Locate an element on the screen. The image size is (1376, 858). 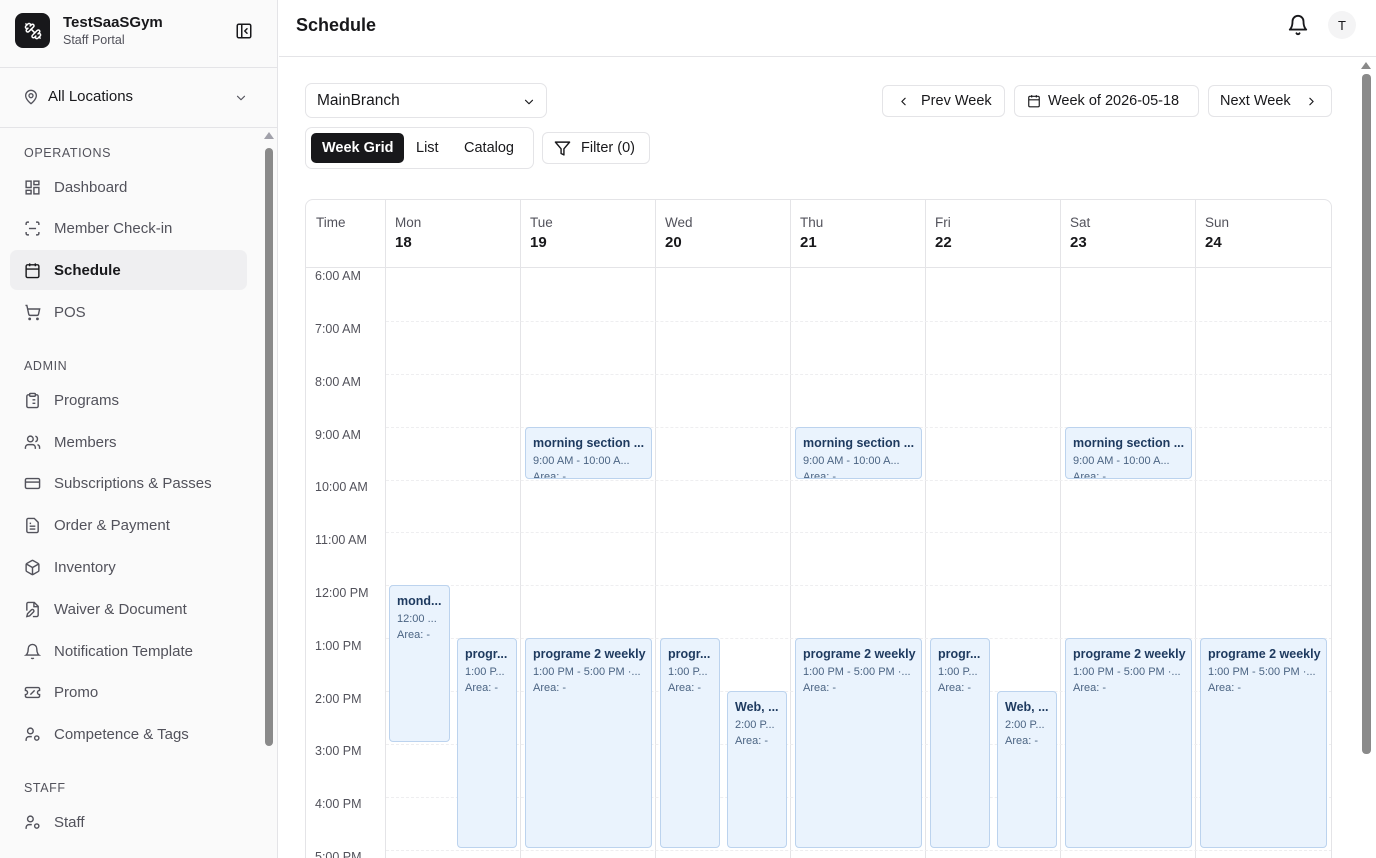
gym-logo-icon is located at coordinates (32, 30).